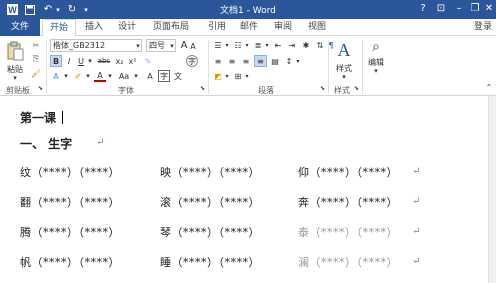 The width and height of the screenshot is (496, 283). Describe the element at coordinates (344, 50) in the screenshot. I see `styles-icon: A` at that location.